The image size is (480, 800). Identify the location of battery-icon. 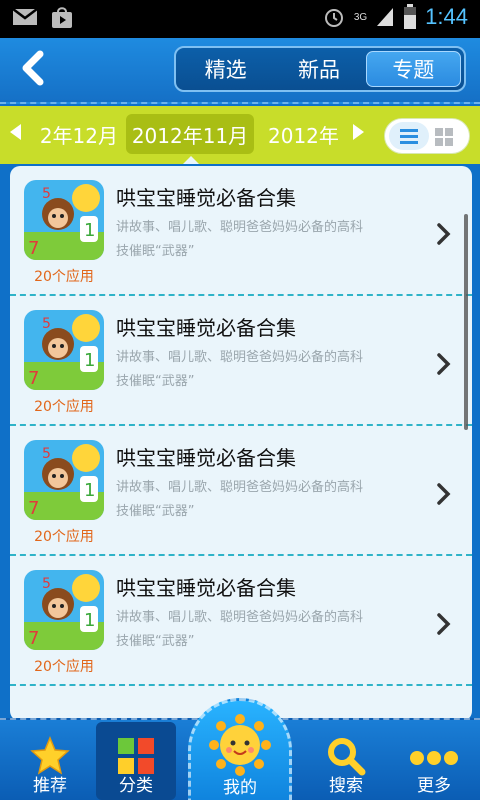
(410, 16).